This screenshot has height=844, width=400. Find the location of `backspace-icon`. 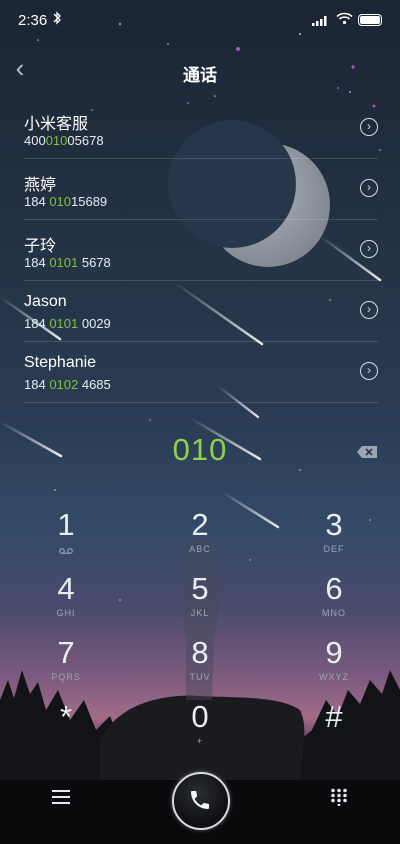

backspace-icon is located at coordinates (367, 452).